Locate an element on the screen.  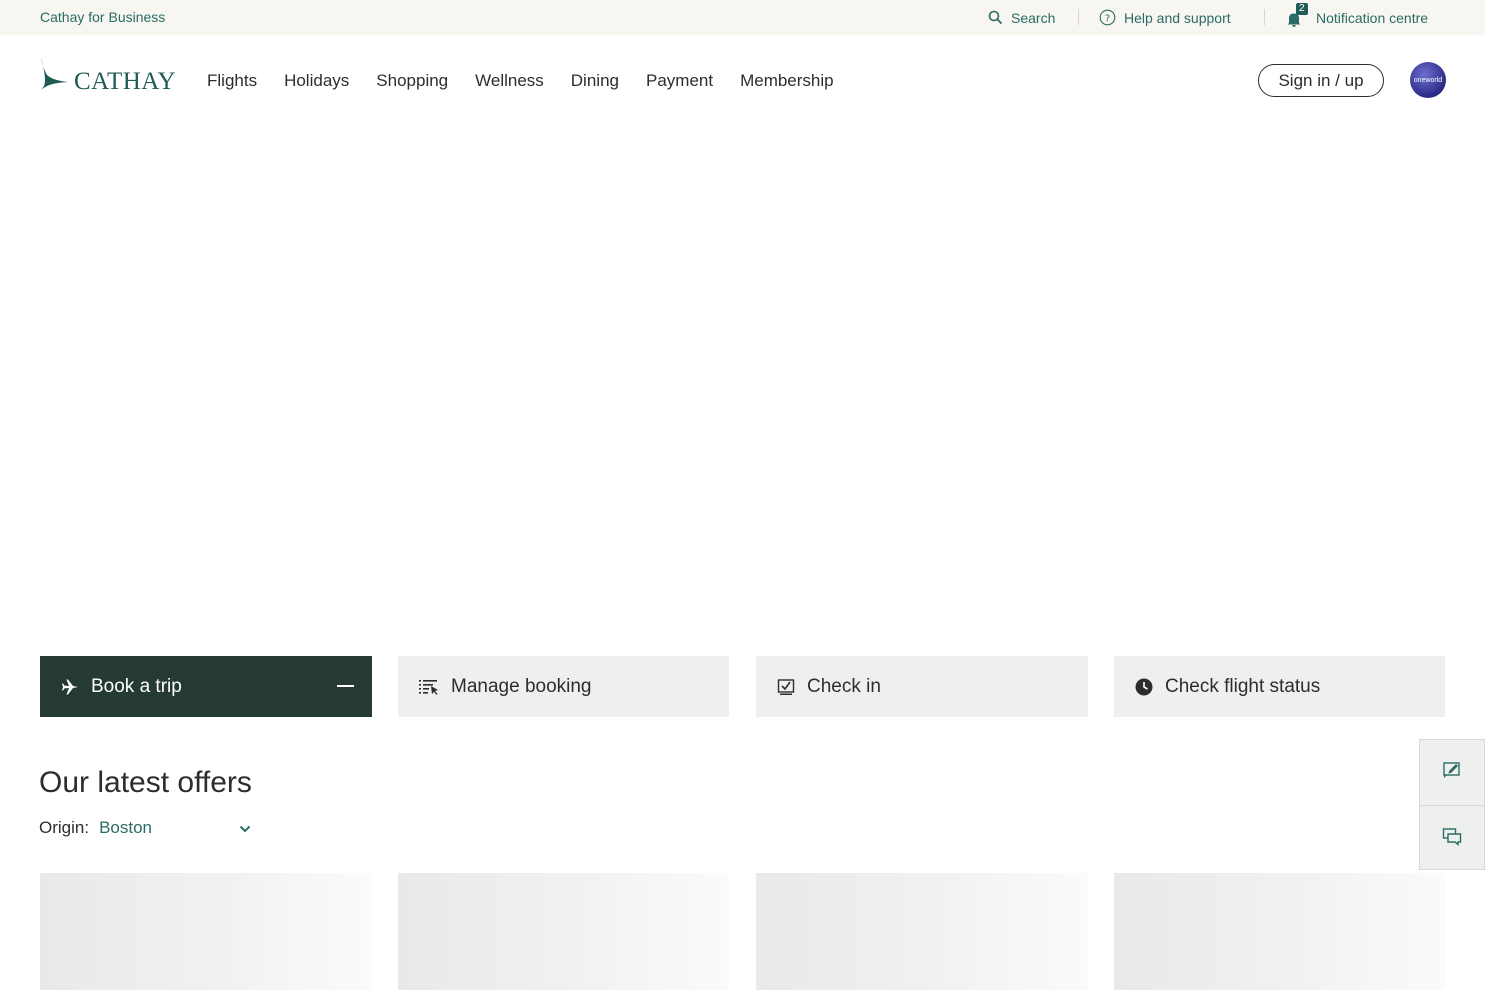
tab-check-flight-status: Check flight status is located at coordinates (1279, 686).